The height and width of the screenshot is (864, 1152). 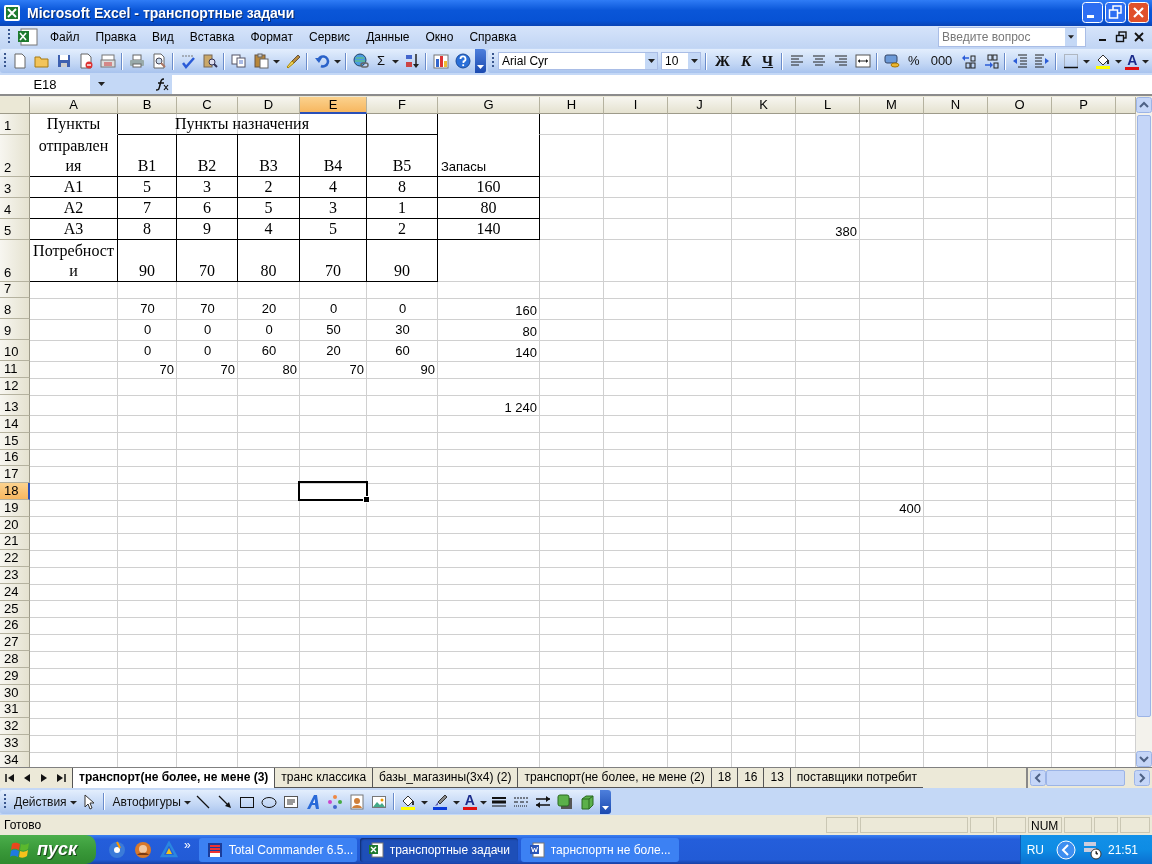 What do you see at coordinates (269, 105) in the screenshot?
I see `column-header: D` at bounding box center [269, 105].